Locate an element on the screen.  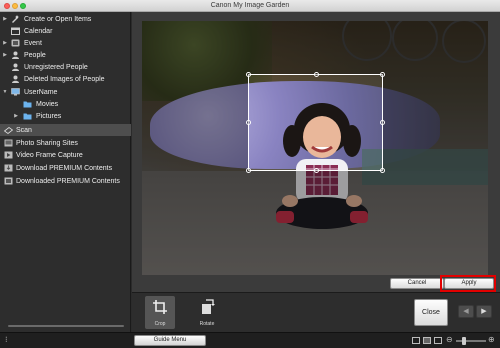
crop-handle-bottom-right is located at coordinates (382, 170).